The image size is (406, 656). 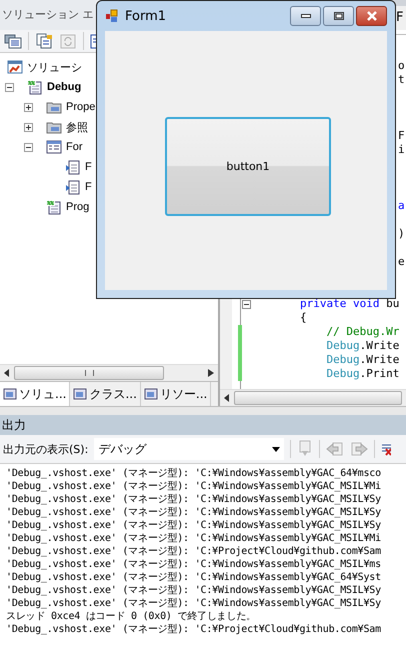 What do you see at coordinates (64, 87) in the screenshot?
I see `tree-item: Debug` at bounding box center [64, 87].